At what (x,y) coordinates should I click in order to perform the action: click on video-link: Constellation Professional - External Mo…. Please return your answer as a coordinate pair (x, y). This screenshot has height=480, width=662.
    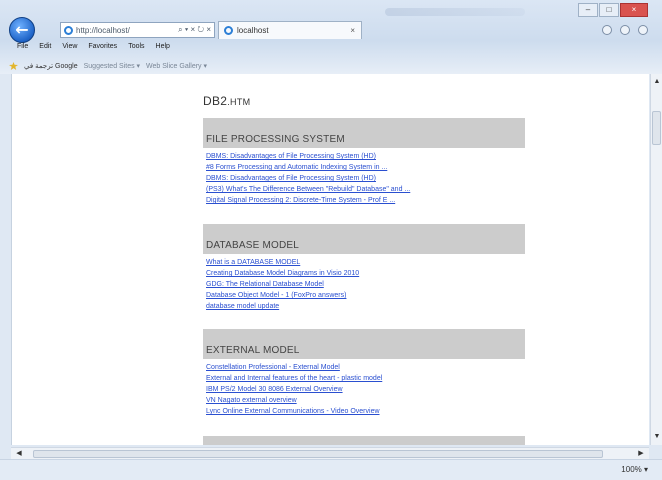
    Looking at the image, I should click on (364, 367).